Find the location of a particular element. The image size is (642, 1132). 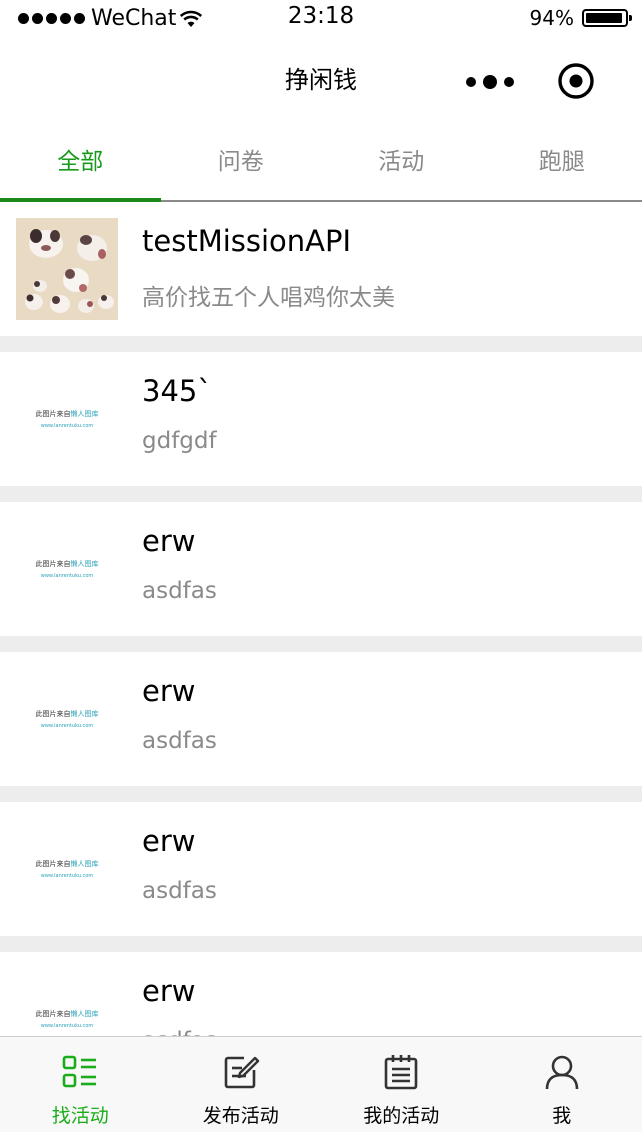

mission-subtitle: 高价找五个人唱鸡你太美 is located at coordinates (268, 298).